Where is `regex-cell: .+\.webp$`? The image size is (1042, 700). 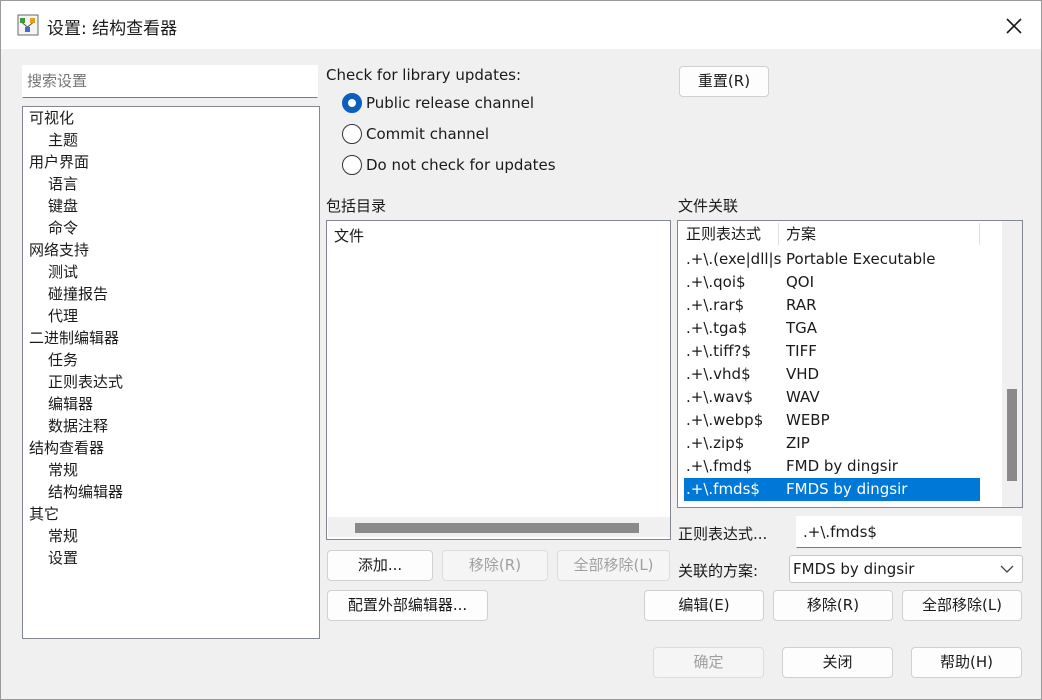
regex-cell: .+\.webp$ is located at coordinates (725, 420).